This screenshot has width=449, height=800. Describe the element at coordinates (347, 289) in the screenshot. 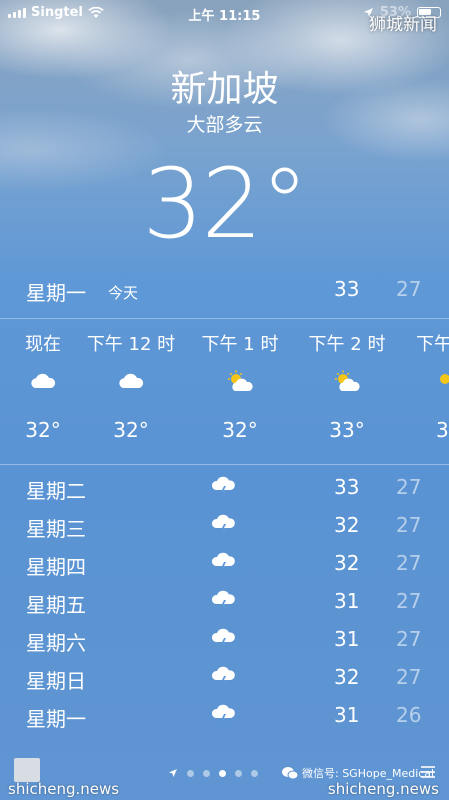

I see `today-high: 33` at that location.